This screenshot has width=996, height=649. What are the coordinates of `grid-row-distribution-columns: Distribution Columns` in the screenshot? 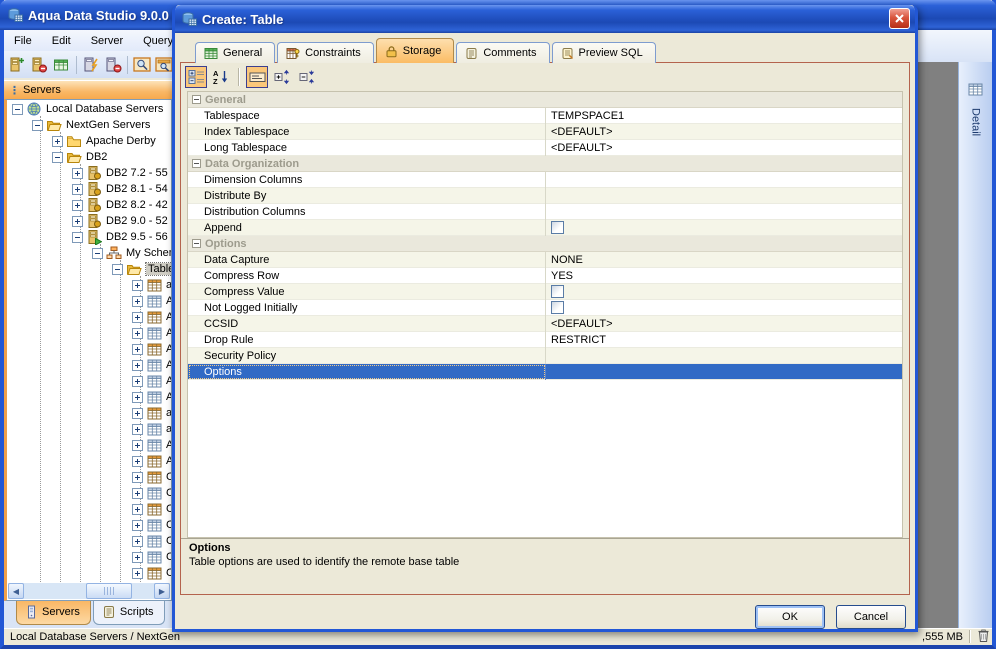 It's located at (545, 211).